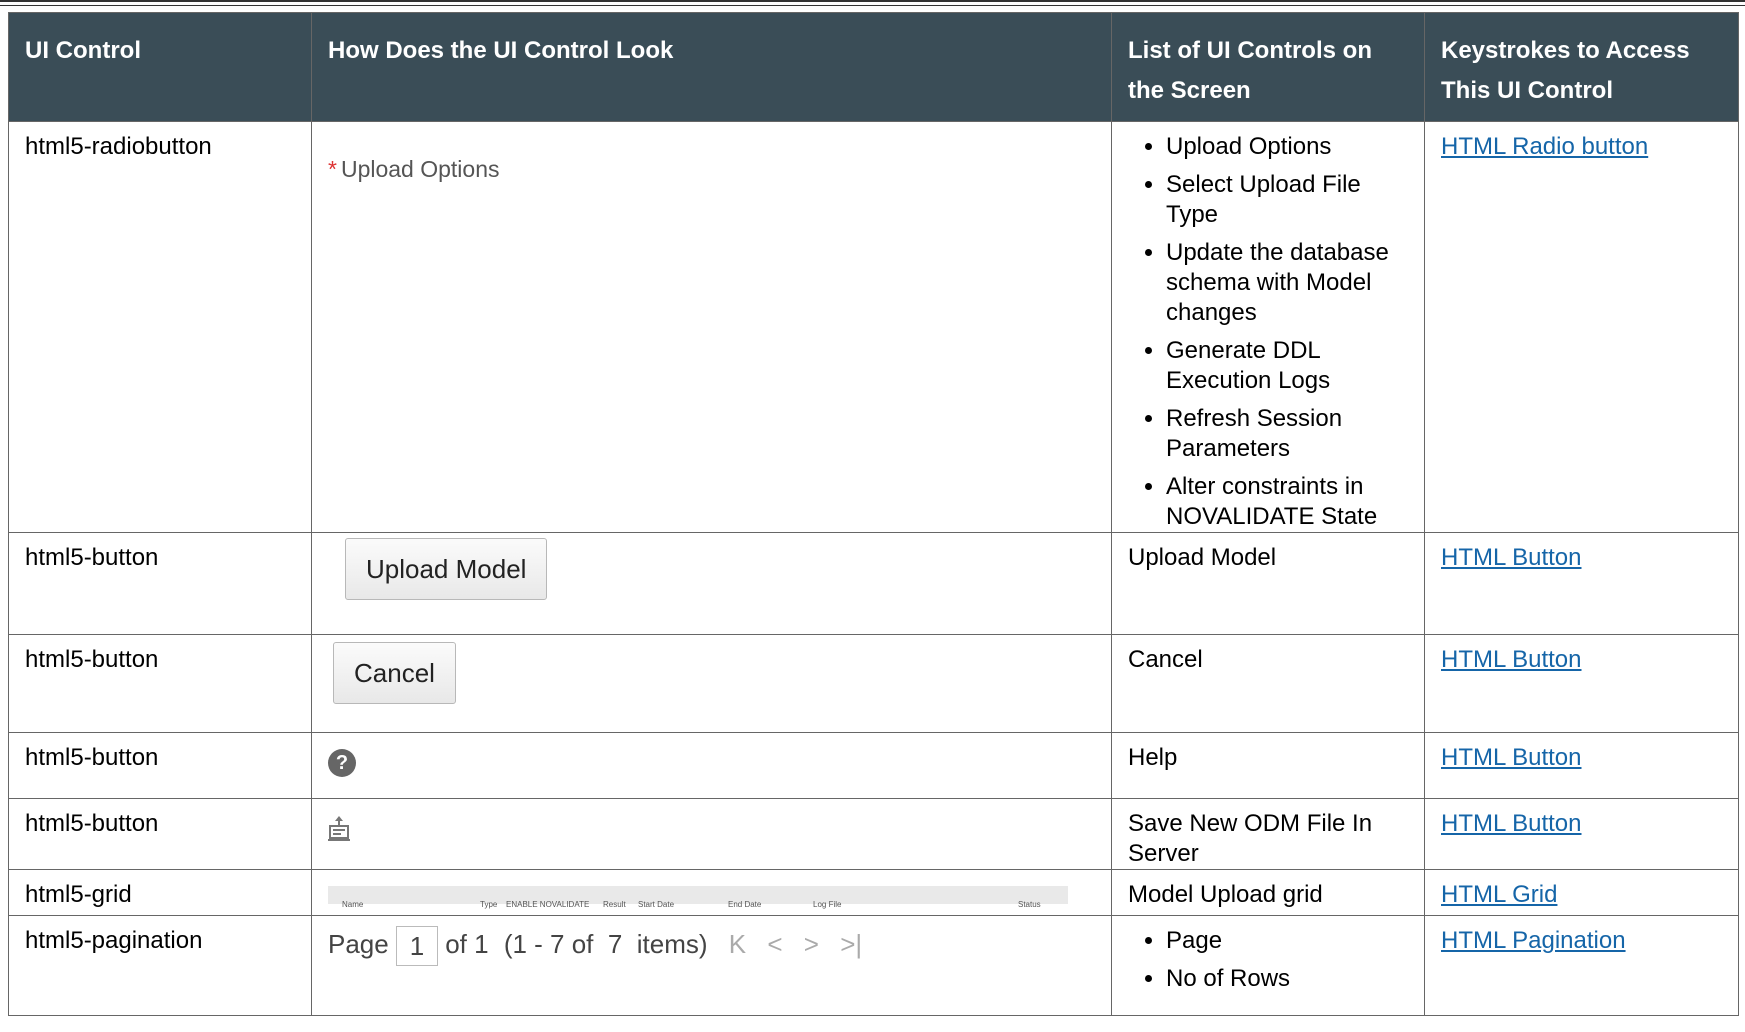 This screenshot has height=1032, width=1745. I want to click on look-cell: ?, so click(711, 765).